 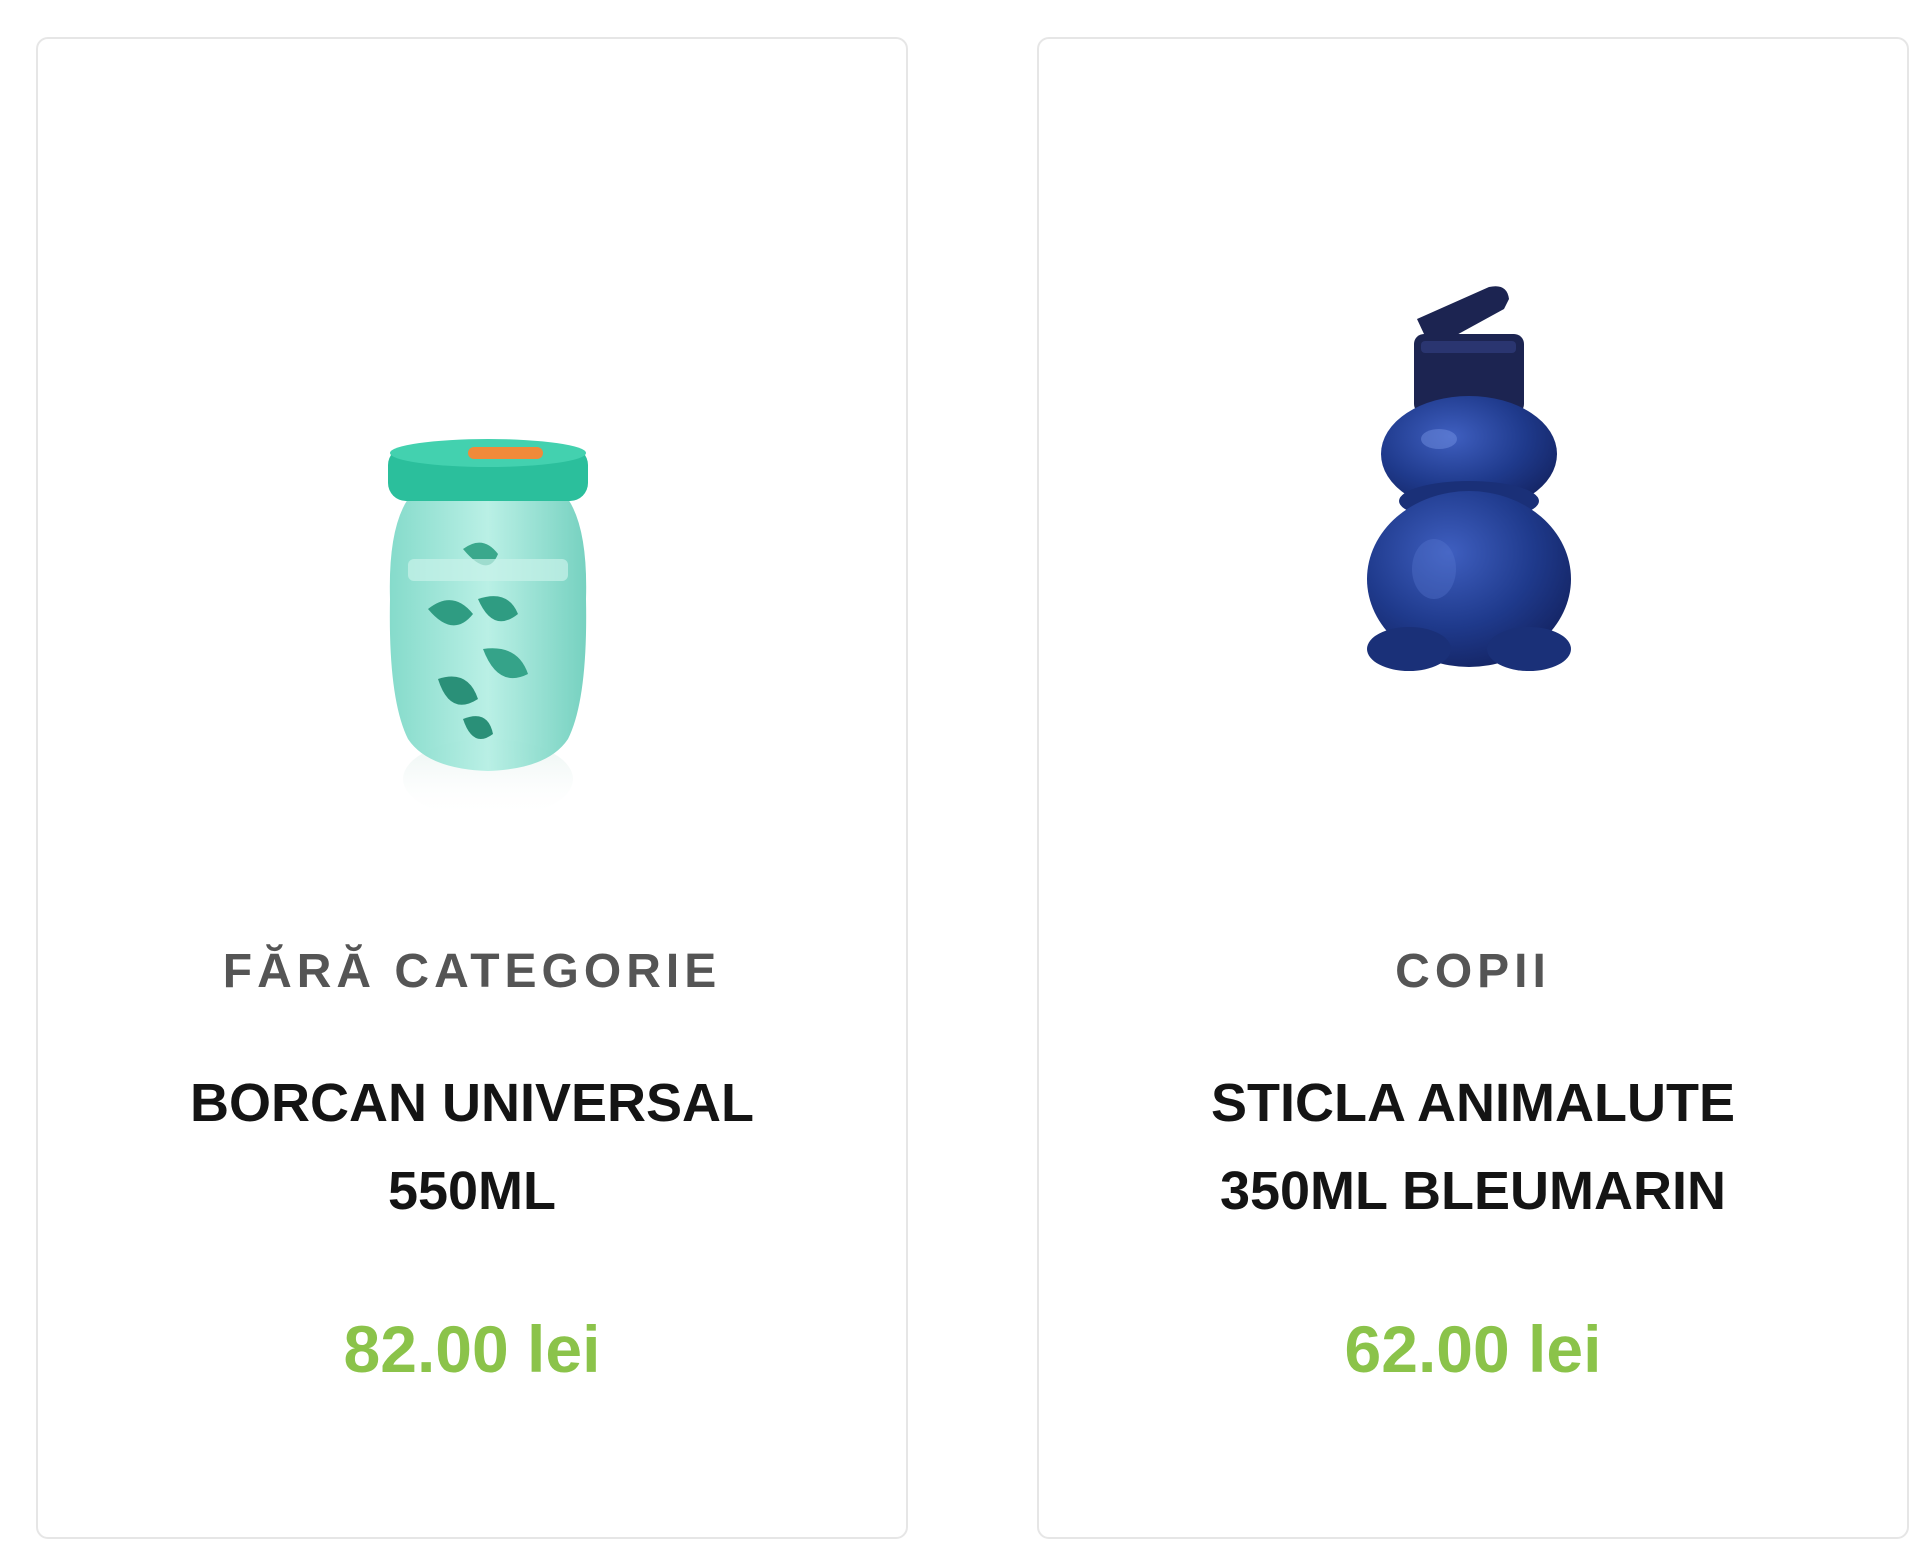 What do you see at coordinates (1473, 1147) in the screenshot?
I see `product-title: STICLA ANIMALUTE 350ML BLEUMARIN` at bounding box center [1473, 1147].